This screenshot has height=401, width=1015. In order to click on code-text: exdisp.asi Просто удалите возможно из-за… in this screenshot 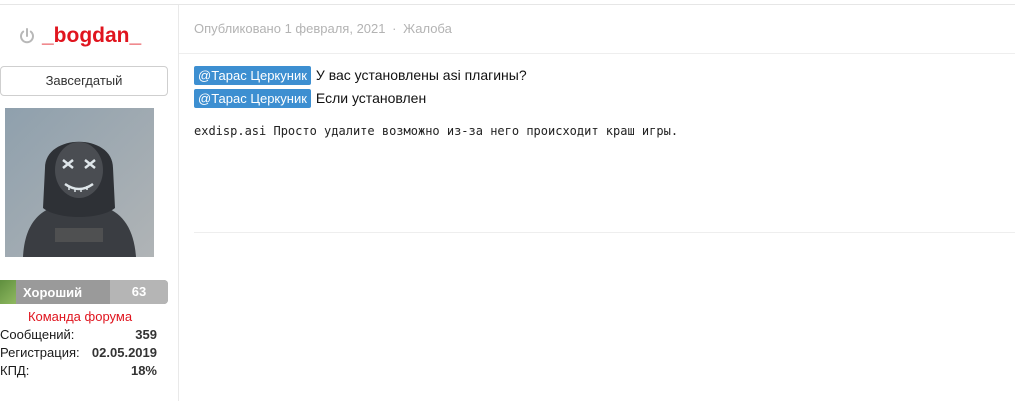, I will do `click(436, 131)`.